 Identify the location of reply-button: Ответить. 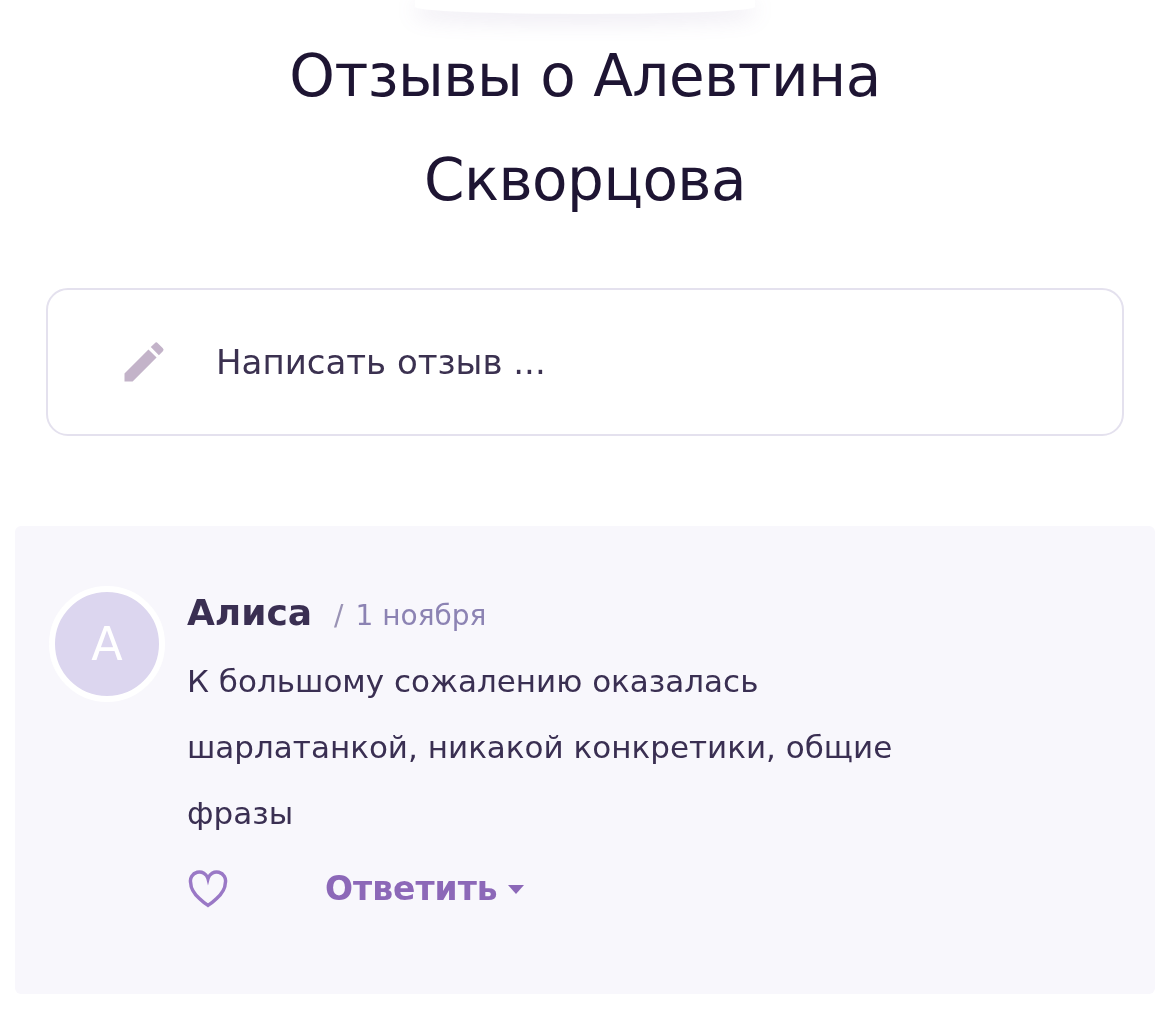
(425, 889).